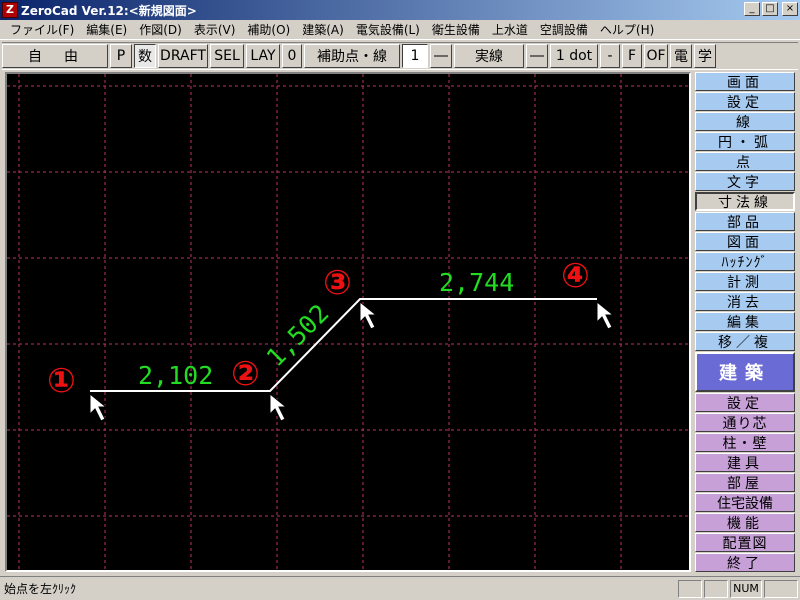 This screenshot has width=800, height=600. I want to click on draft-button: DRAFT, so click(183, 56).